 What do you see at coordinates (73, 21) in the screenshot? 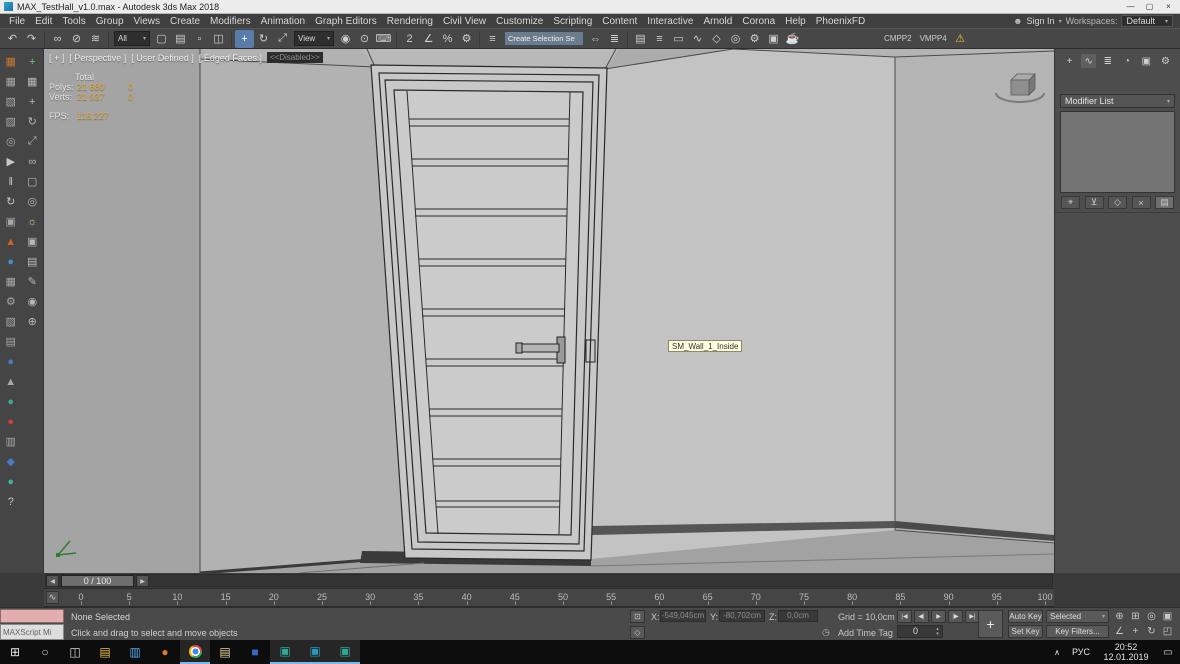
I see `menu-item-tools: Tools` at bounding box center [73, 21].